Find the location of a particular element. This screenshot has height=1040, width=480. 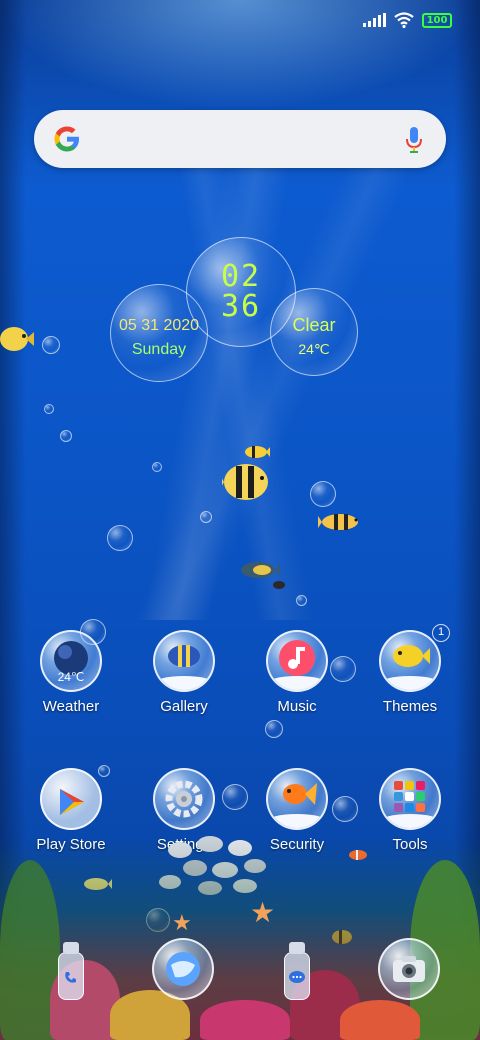

microphone-icon is located at coordinates (414, 140).